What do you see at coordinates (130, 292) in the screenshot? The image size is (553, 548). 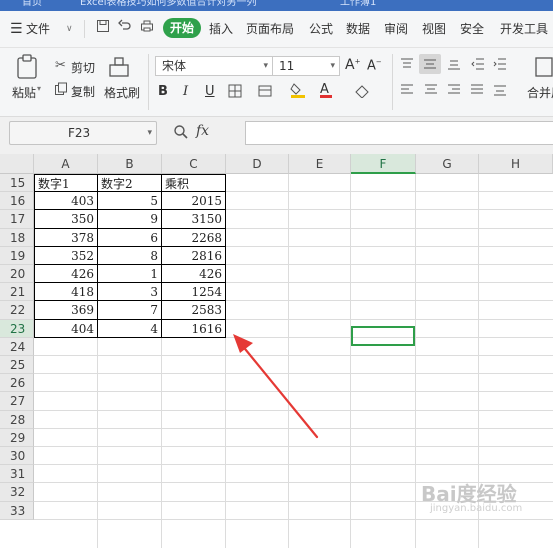 I see `table-cell: 3` at bounding box center [130, 292].